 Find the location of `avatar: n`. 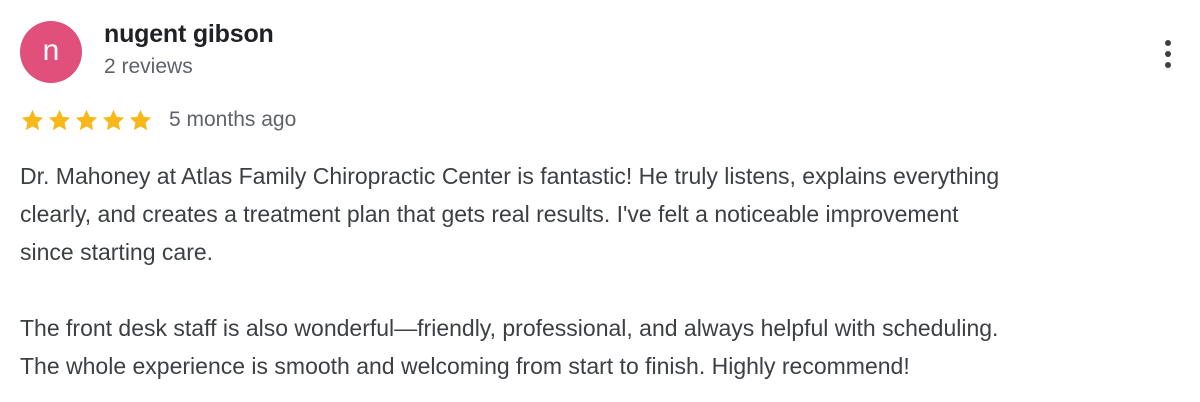

avatar: n is located at coordinates (51, 52).